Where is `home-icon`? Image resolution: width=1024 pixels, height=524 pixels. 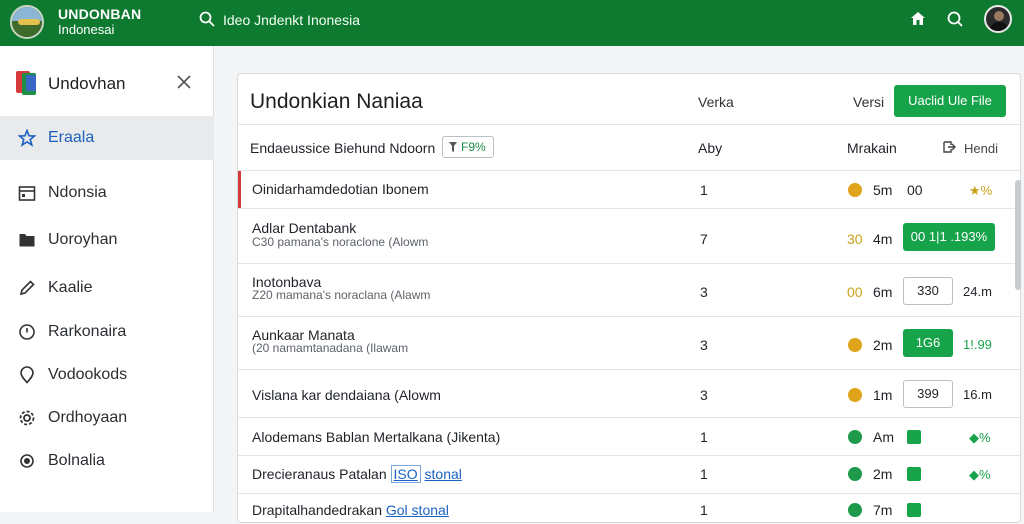 home-icon is located at coordinates (918, 19).